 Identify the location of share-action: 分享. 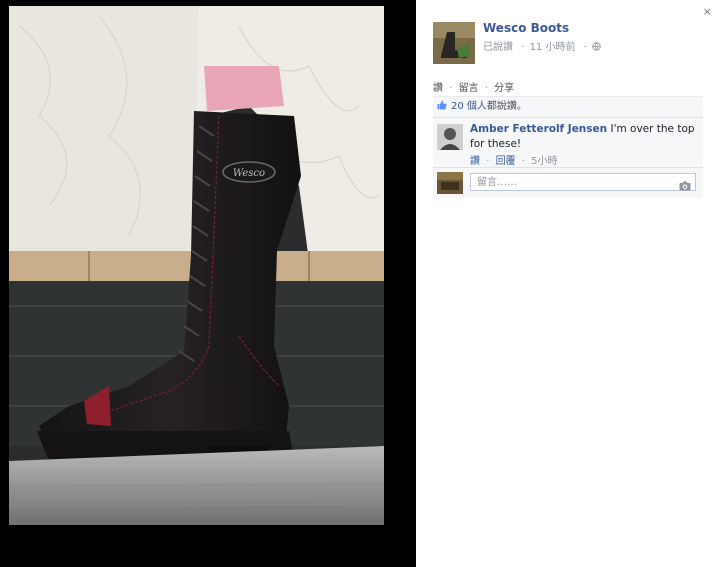
(504, 88).